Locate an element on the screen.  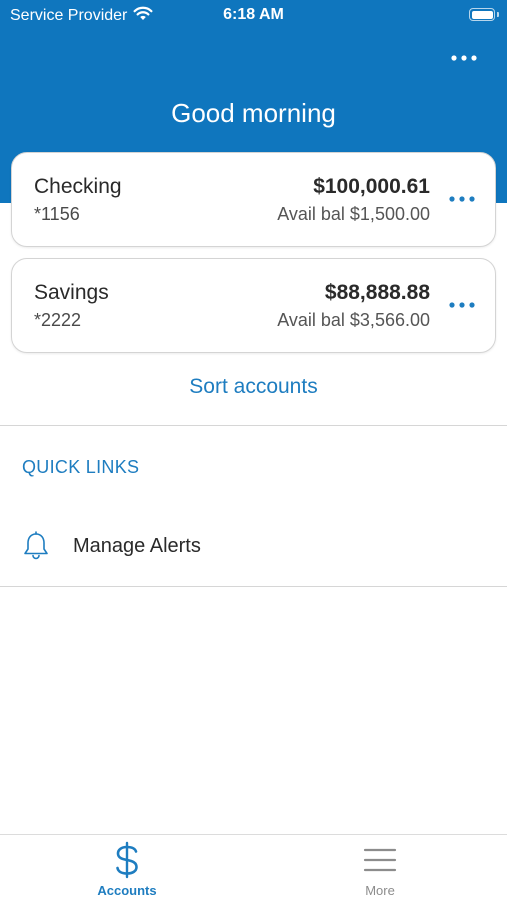
tab-label: More is located at coordinates (380, 890).